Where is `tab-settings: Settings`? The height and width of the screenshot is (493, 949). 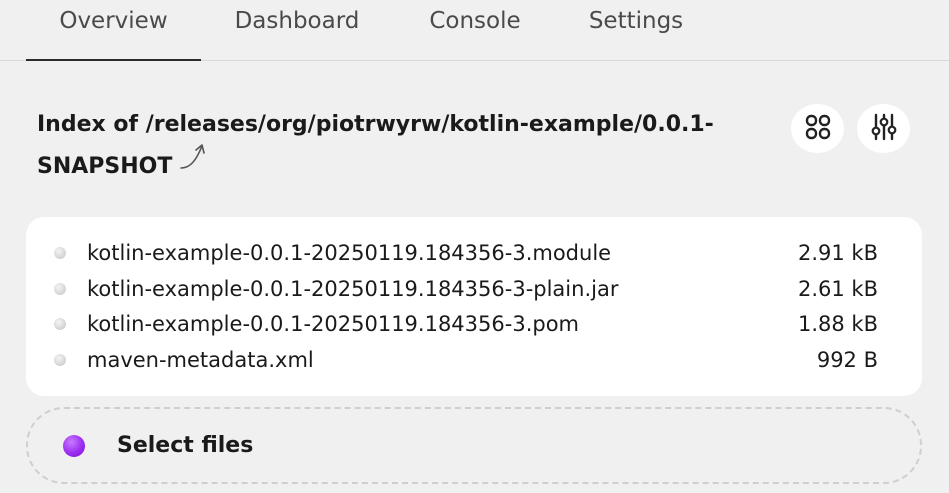 tab-settings: Settings is located at coordinates (636, 30).